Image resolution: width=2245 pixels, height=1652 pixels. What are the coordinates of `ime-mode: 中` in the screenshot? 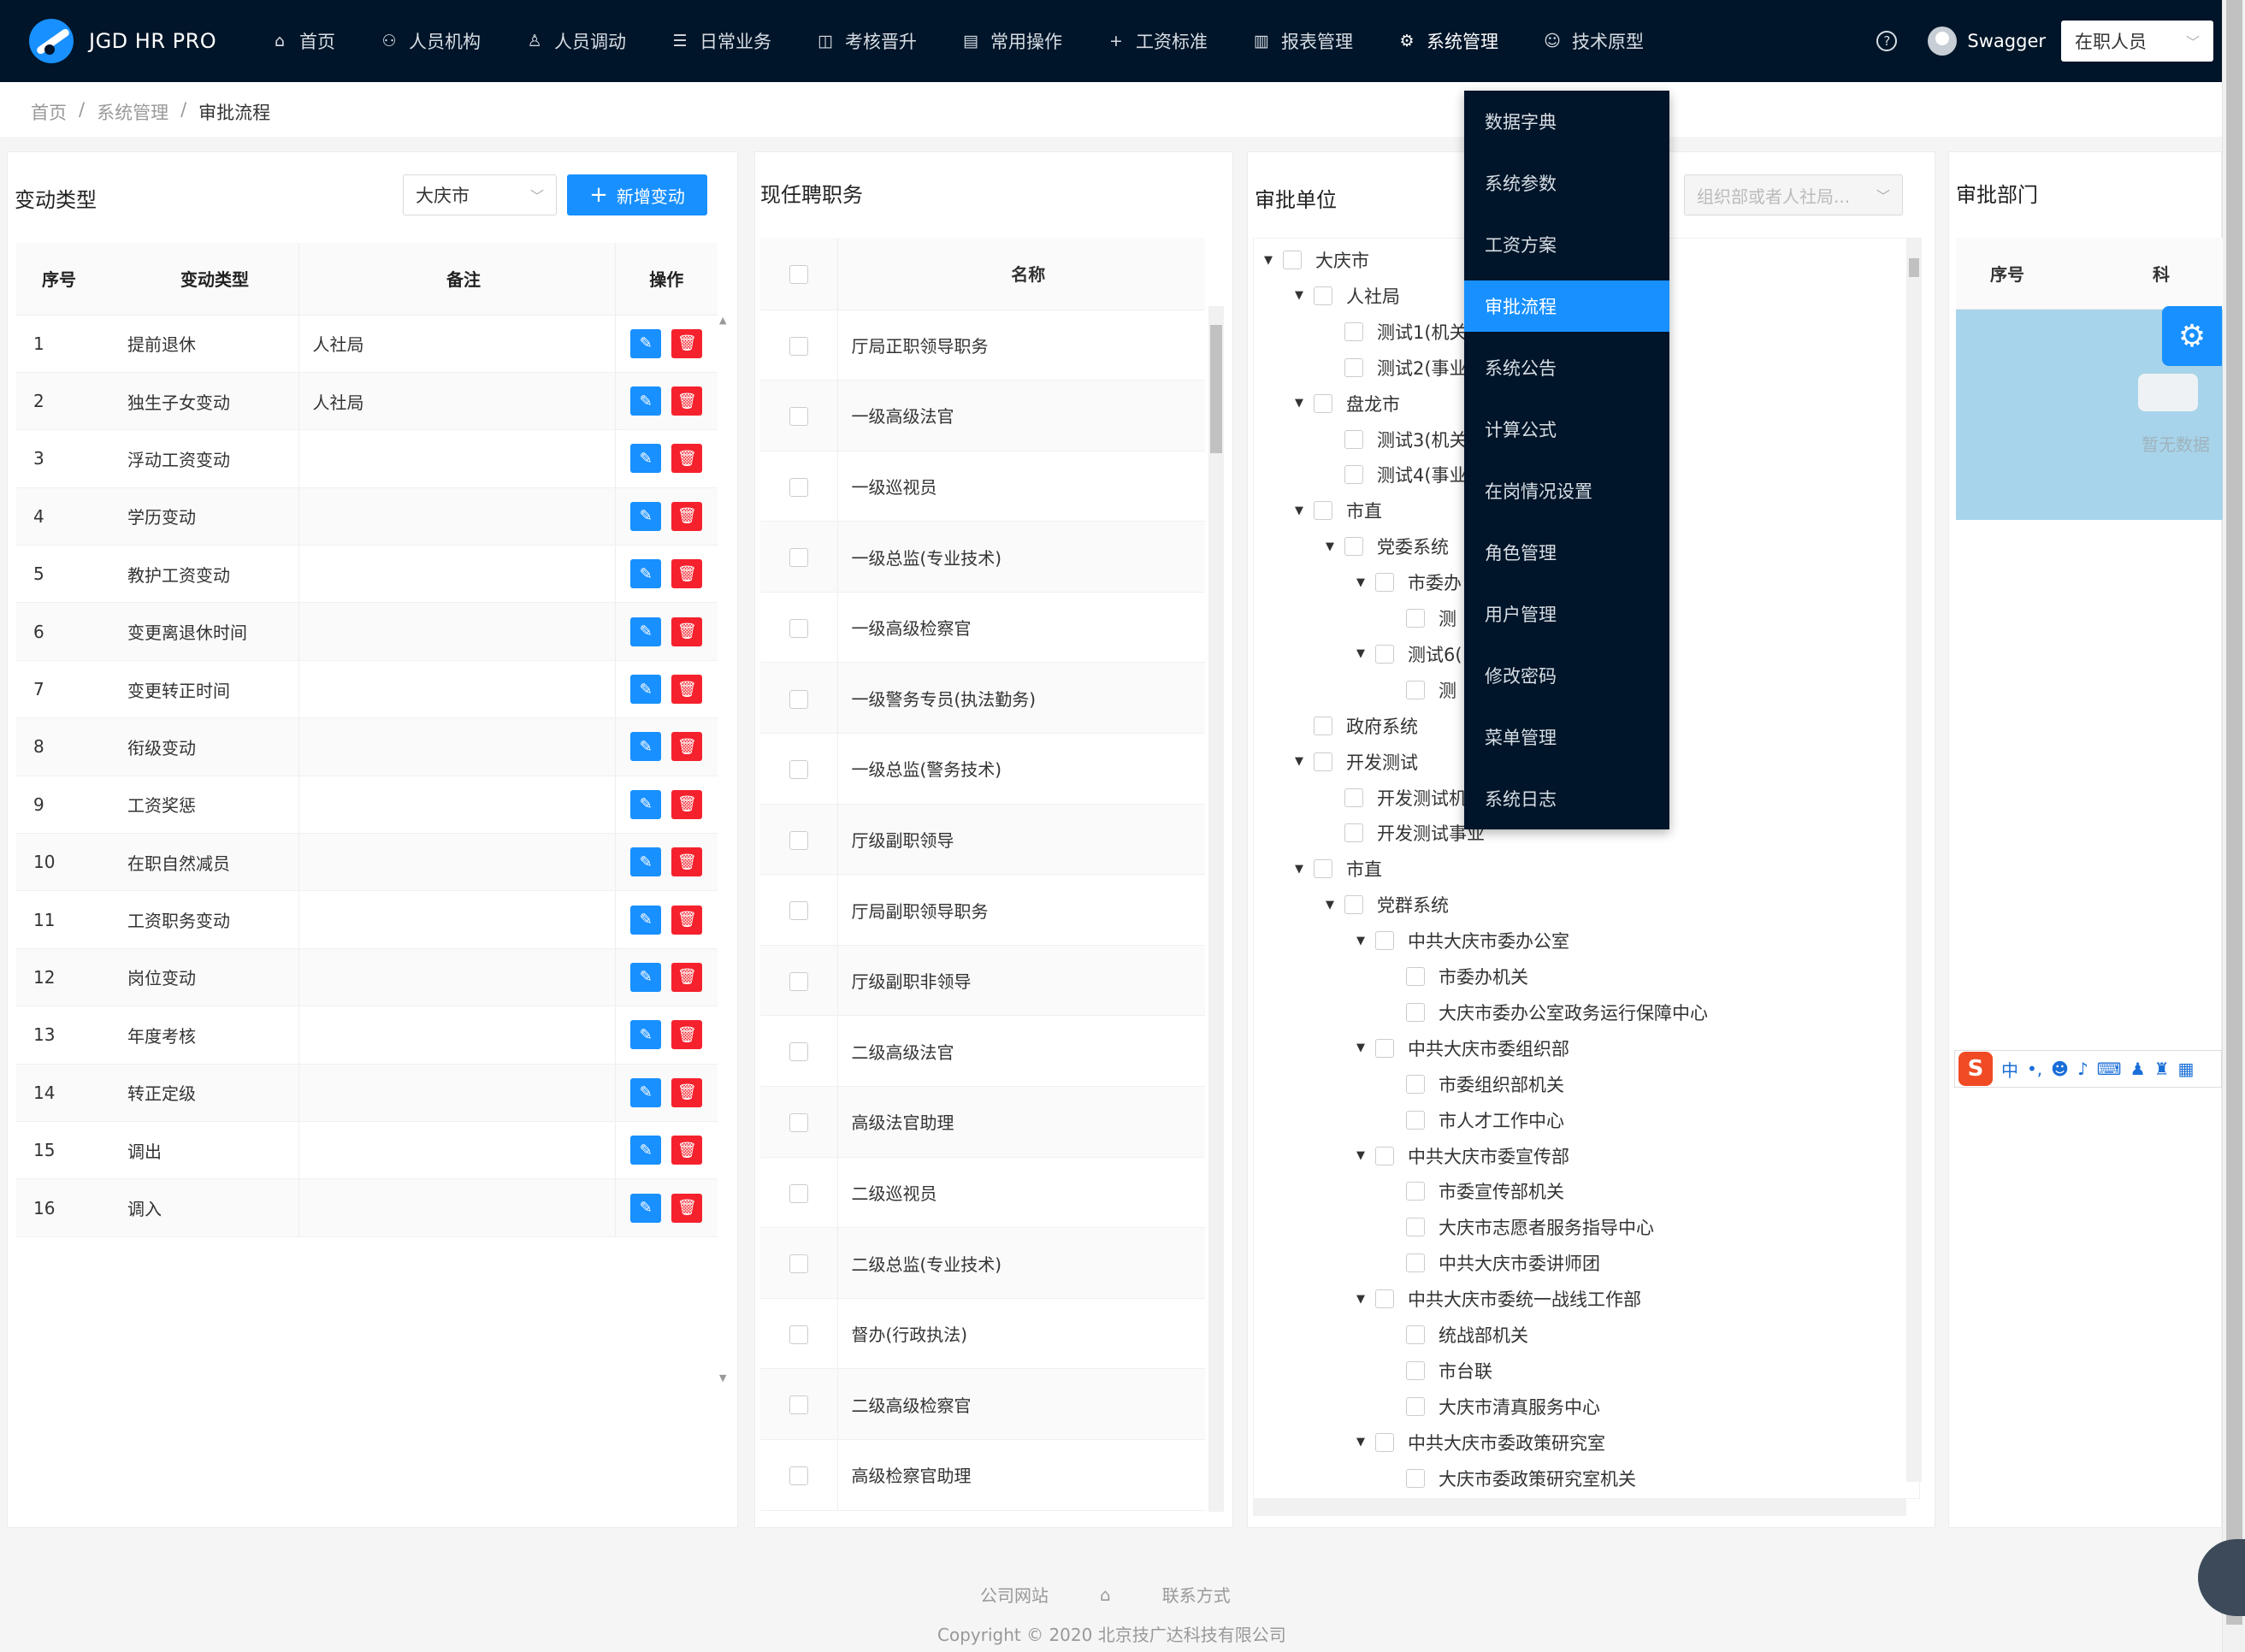 It's located at (2010, 1069).